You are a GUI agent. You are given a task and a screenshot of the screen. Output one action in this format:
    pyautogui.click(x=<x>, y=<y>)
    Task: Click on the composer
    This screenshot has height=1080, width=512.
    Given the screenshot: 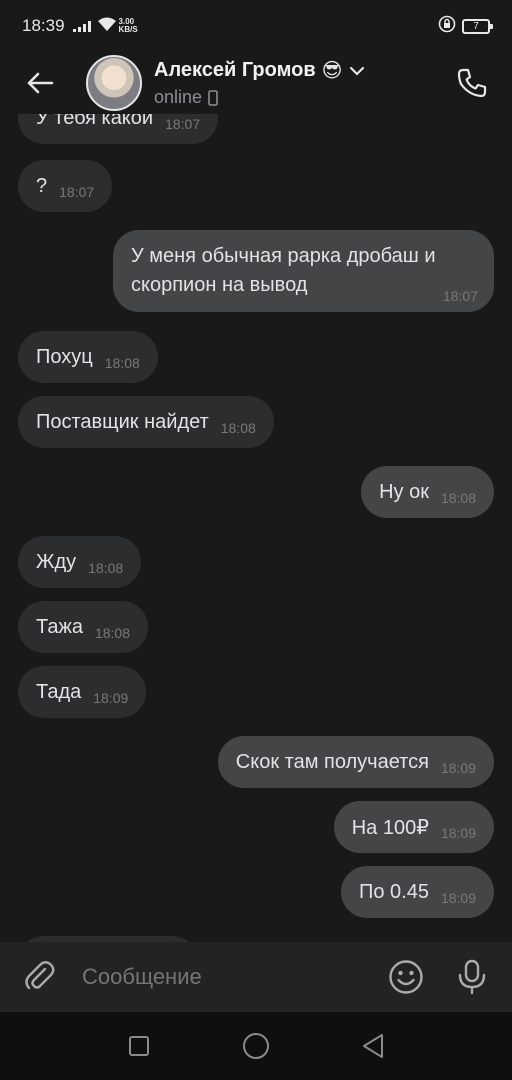 What is the action you would take?
    pyautogui.click(x=256, y=977)
    